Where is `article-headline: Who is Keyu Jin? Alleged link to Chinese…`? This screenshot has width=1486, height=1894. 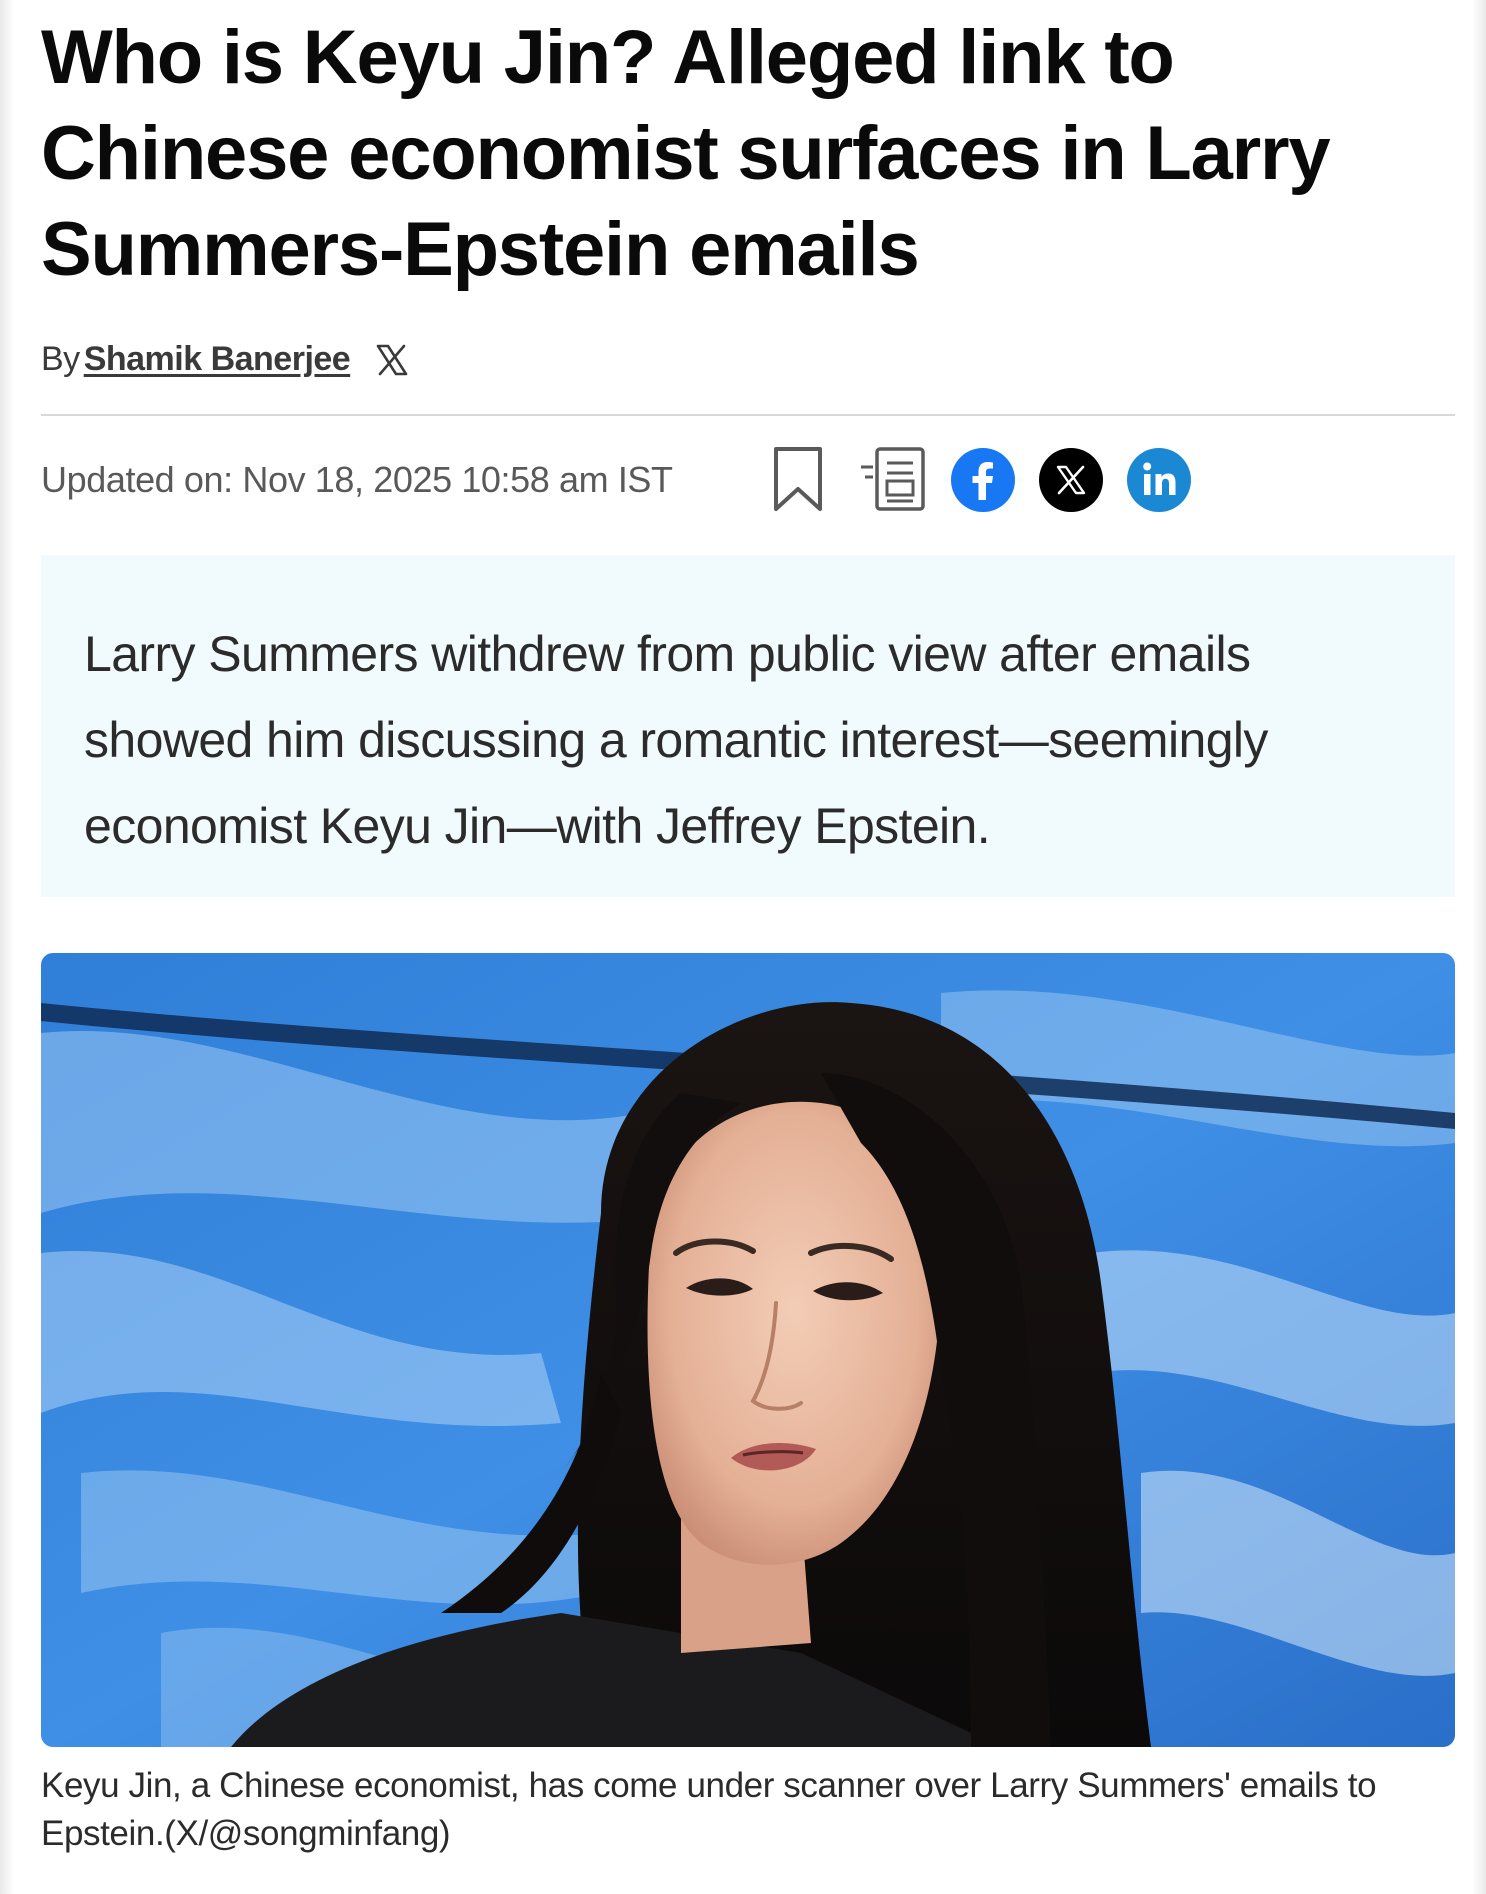 article-headline: Who is Keyu Jin? Alleged link to Chinese… is located at coordinates (686, 153).